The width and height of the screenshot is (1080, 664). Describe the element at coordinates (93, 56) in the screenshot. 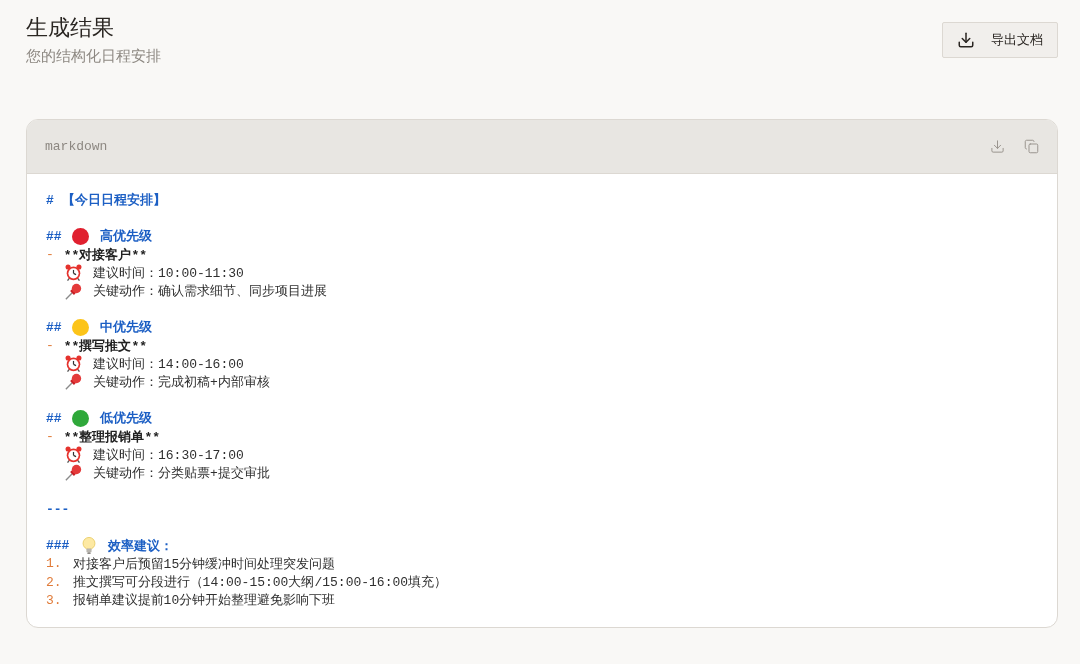

I see `page-subtitle: 您的结构化日程安排` at that location.